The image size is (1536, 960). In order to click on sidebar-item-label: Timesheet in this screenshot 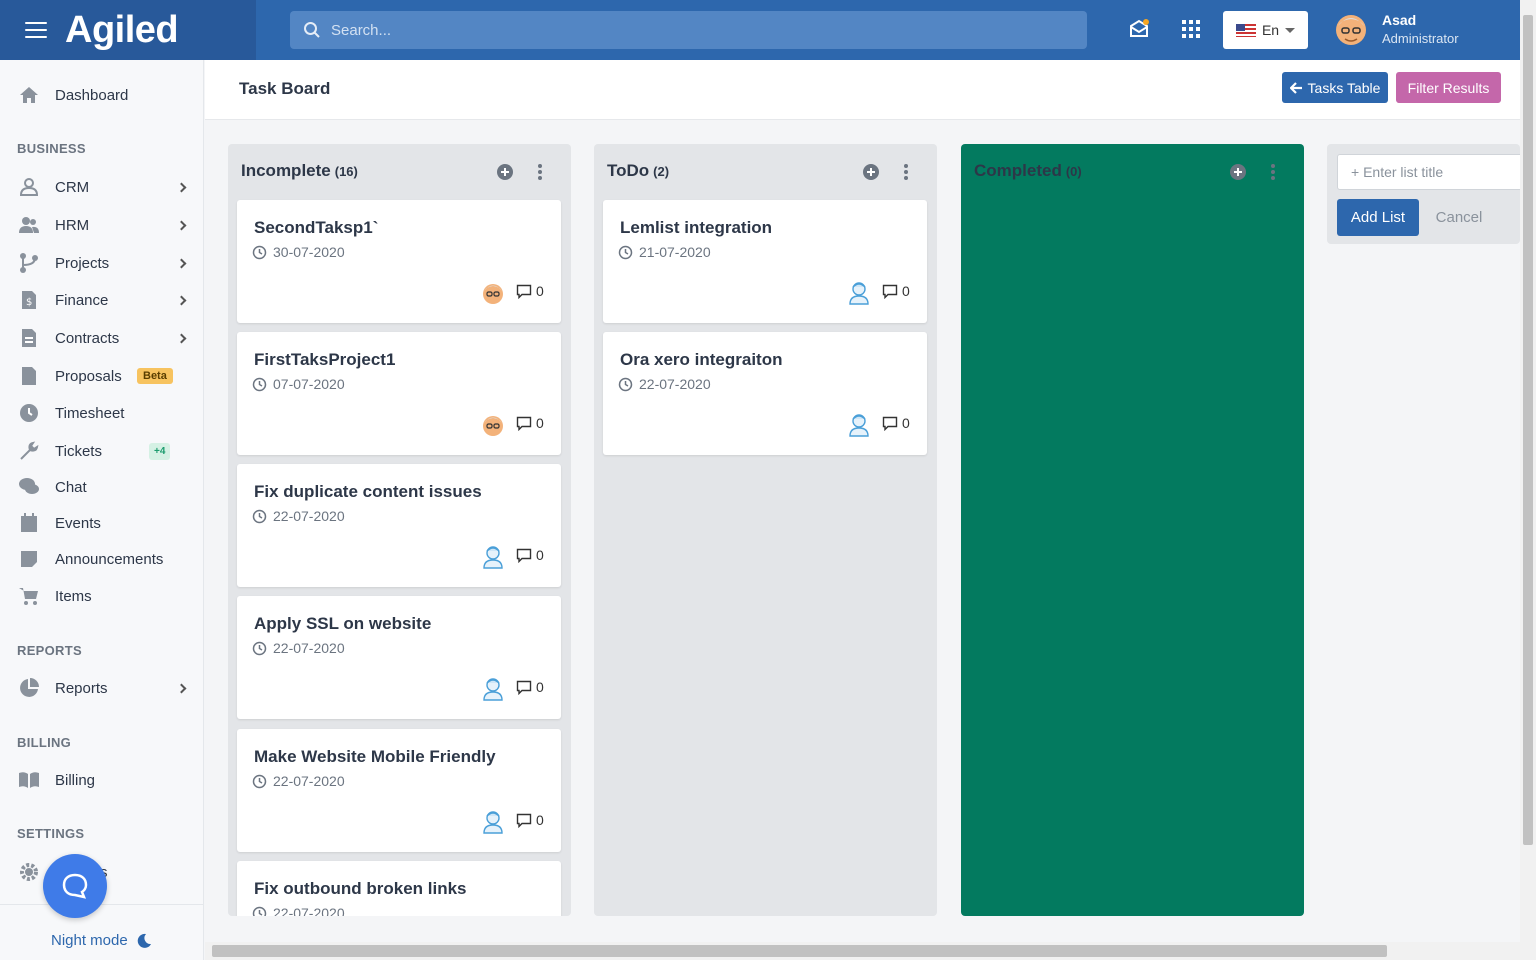, I will do `click(90, 413)`.